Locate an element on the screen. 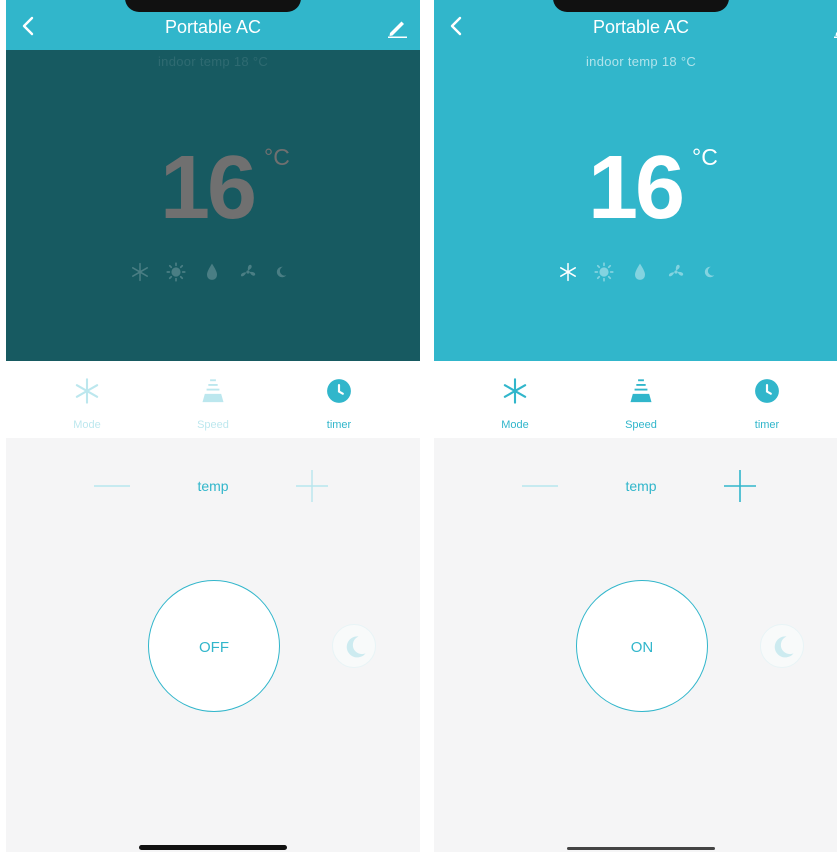 Image resolution: width=837 pixels, height=852 pixels. power-button: OFF is located at coordinates (214, 646).